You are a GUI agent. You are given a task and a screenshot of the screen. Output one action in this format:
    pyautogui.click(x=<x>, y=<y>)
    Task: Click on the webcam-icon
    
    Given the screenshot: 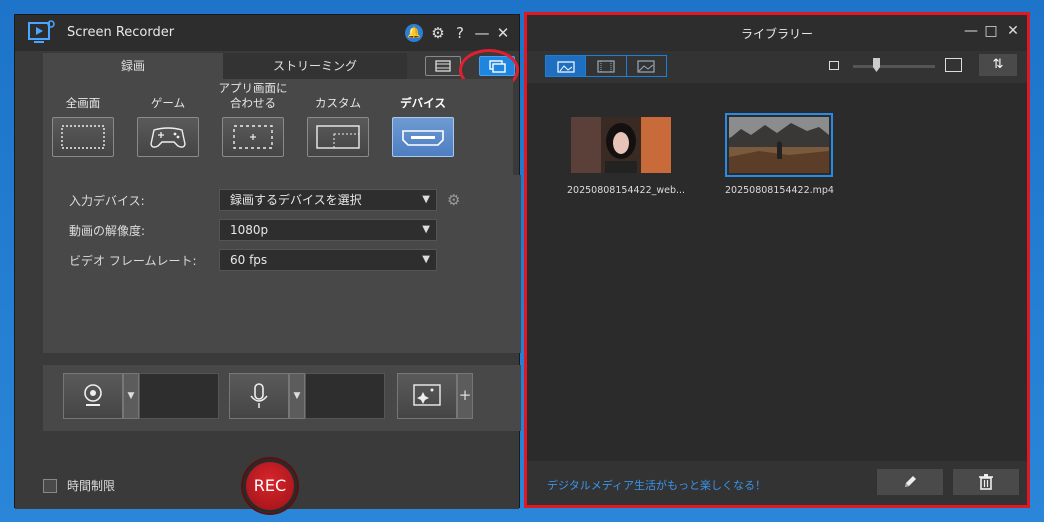 What is the action you would take?
    pyautogui.click(x=93, y=395)
    